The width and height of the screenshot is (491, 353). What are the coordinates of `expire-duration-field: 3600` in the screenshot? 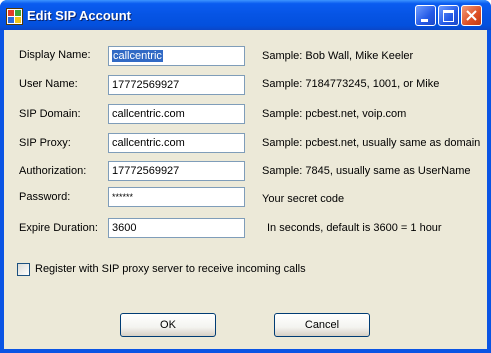 It's located at (176, 228).